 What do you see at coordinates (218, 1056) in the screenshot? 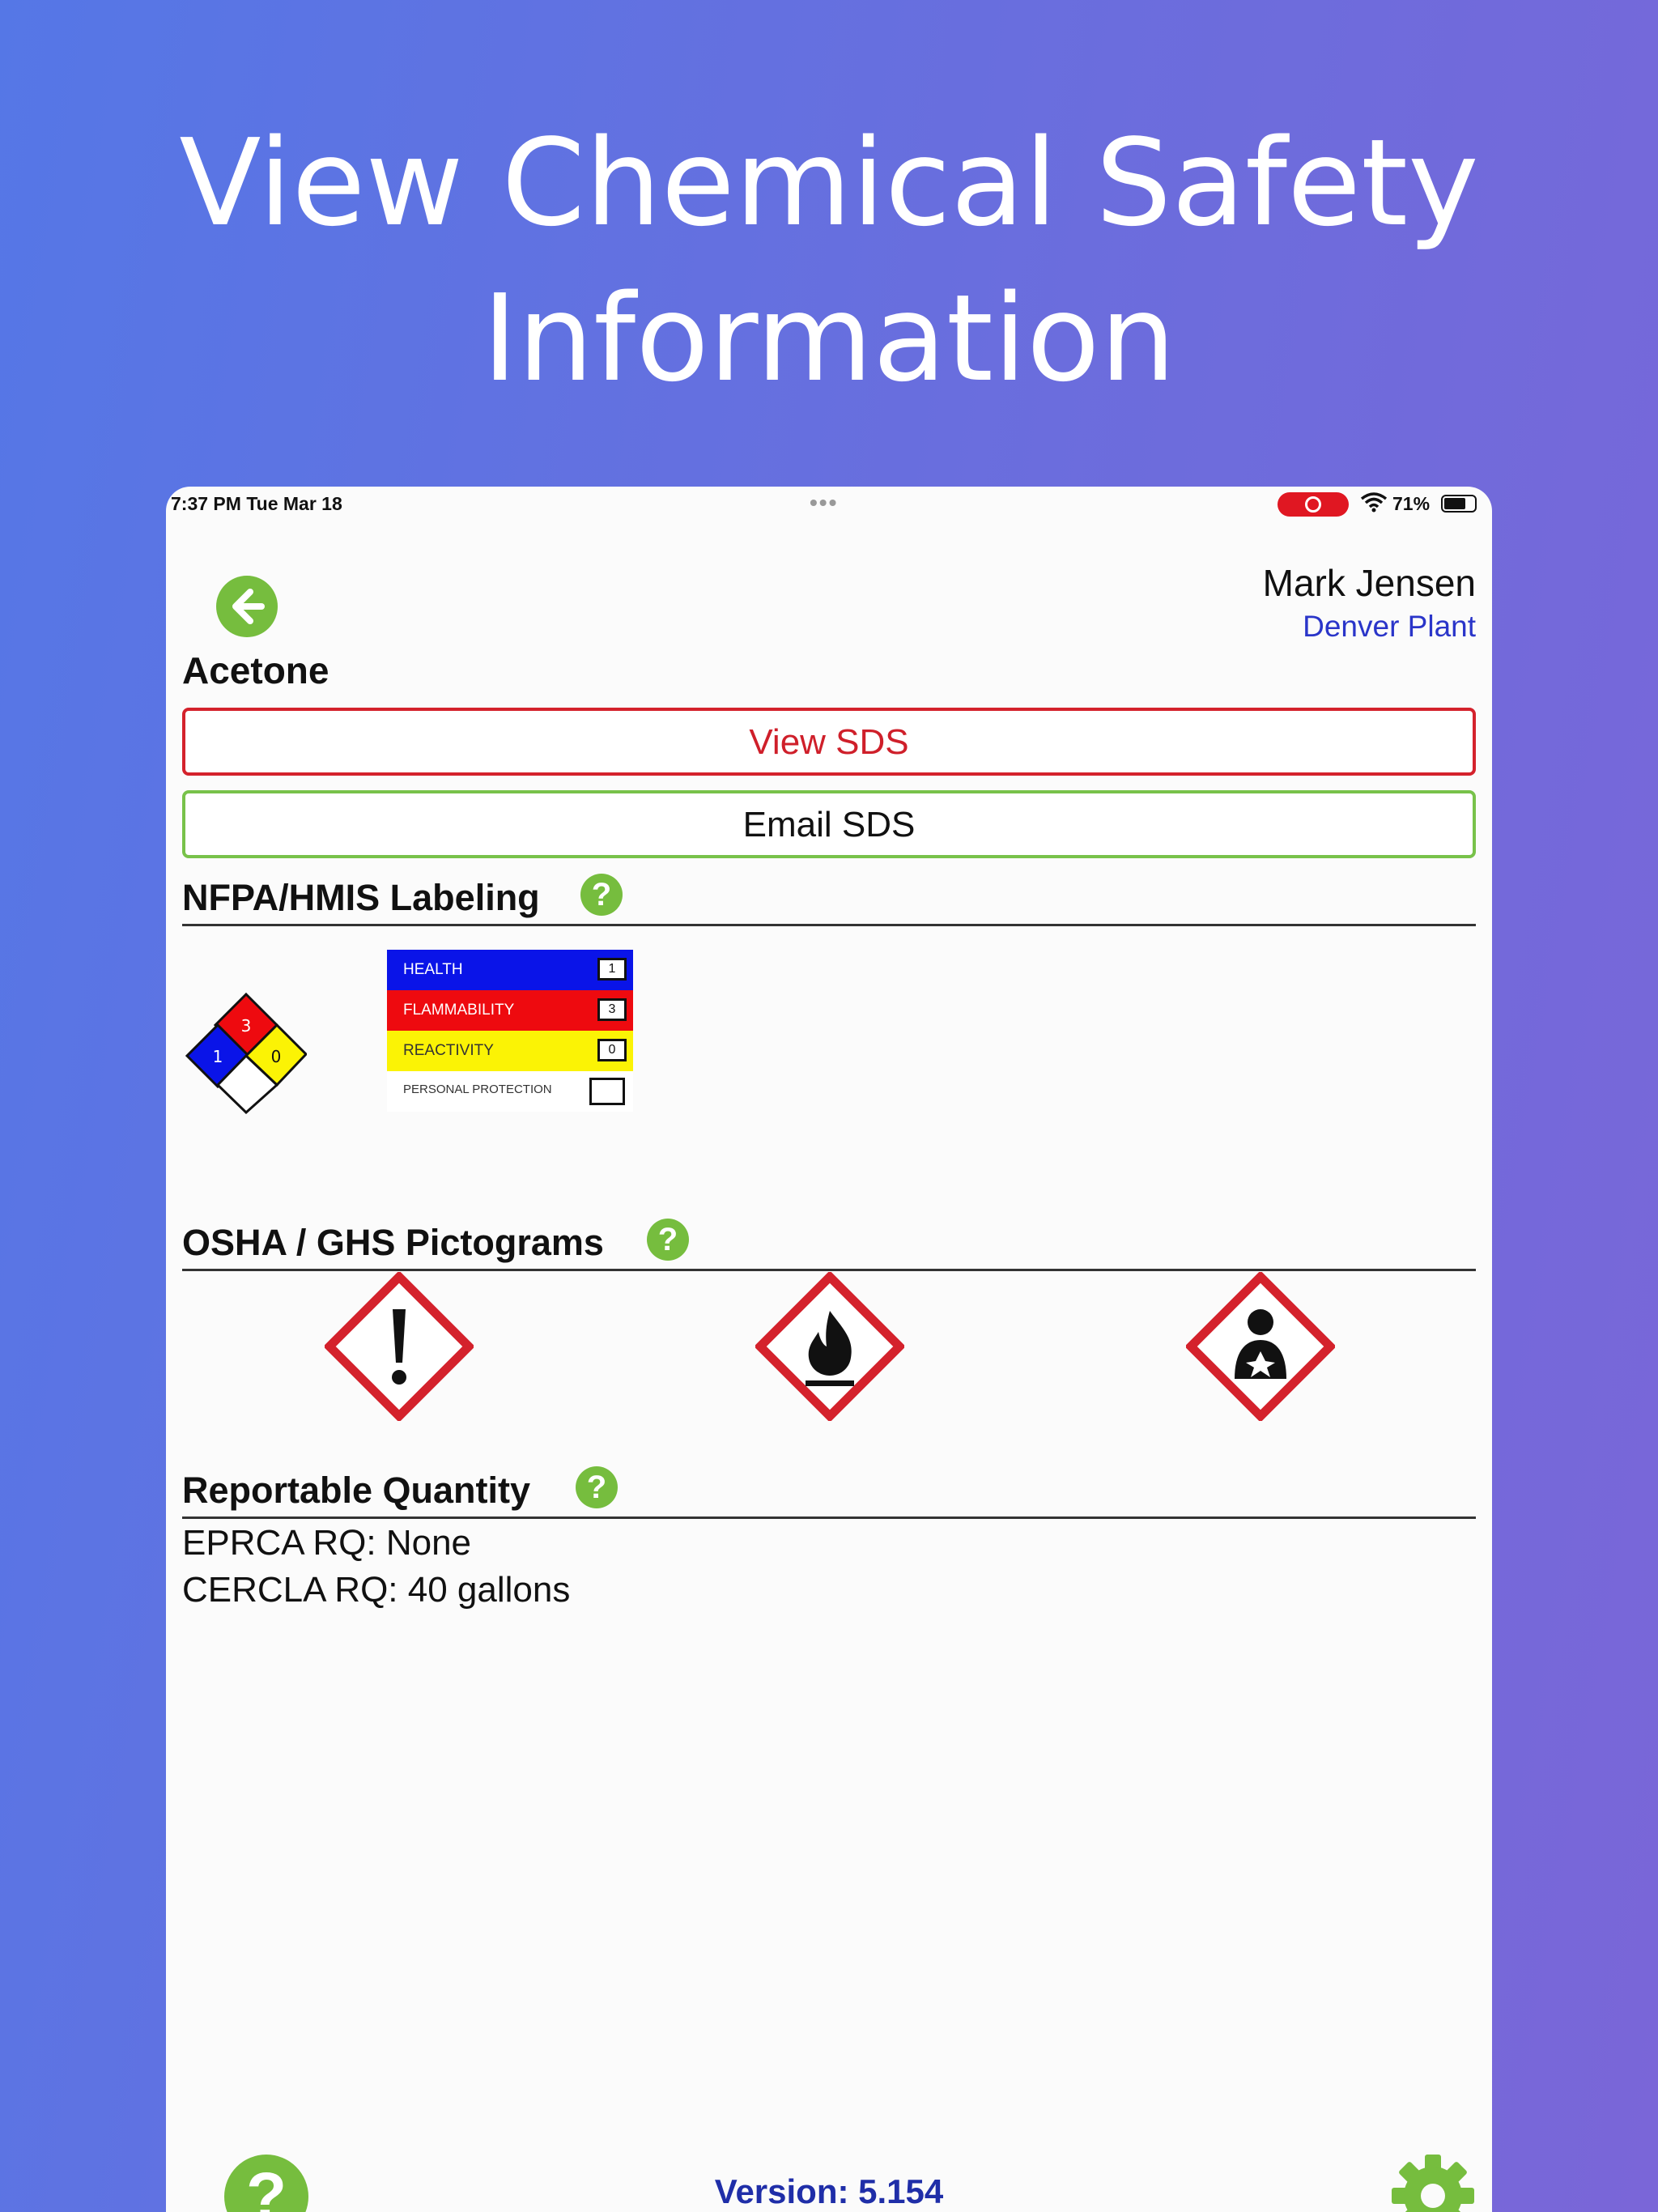
I see `nfpa-health: 1` at bounding box center [218, 1056].